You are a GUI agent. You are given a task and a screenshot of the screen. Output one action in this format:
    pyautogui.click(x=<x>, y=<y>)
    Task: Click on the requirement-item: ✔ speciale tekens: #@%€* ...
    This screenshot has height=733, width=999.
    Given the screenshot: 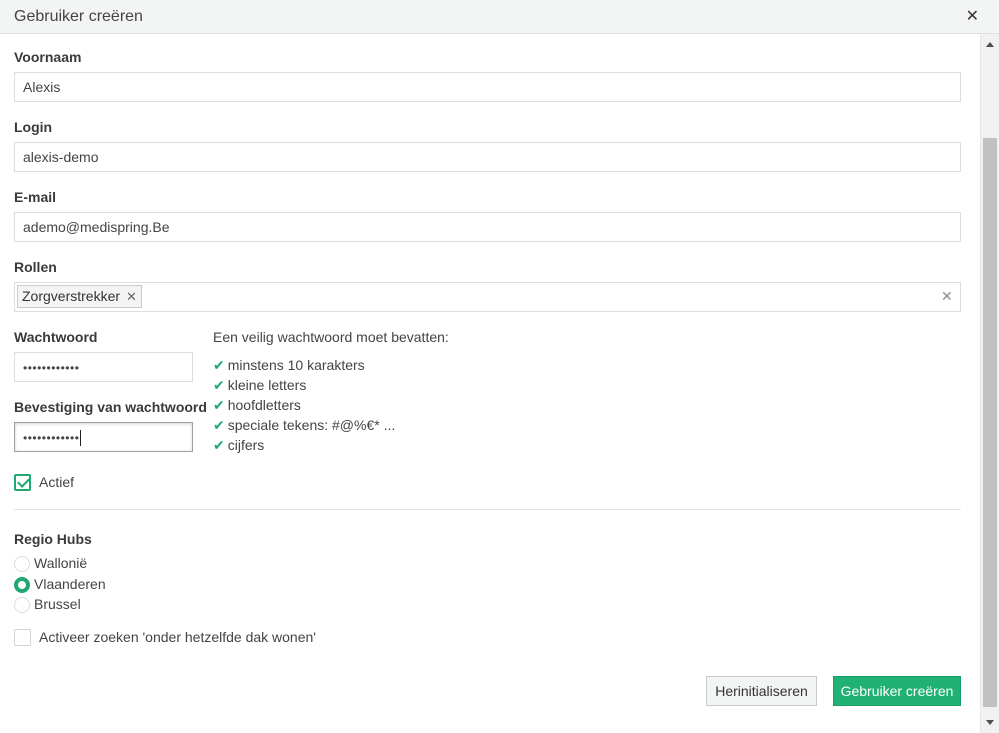 What is the action you would take?
    pyautogui.click(x=304, y=425)
    